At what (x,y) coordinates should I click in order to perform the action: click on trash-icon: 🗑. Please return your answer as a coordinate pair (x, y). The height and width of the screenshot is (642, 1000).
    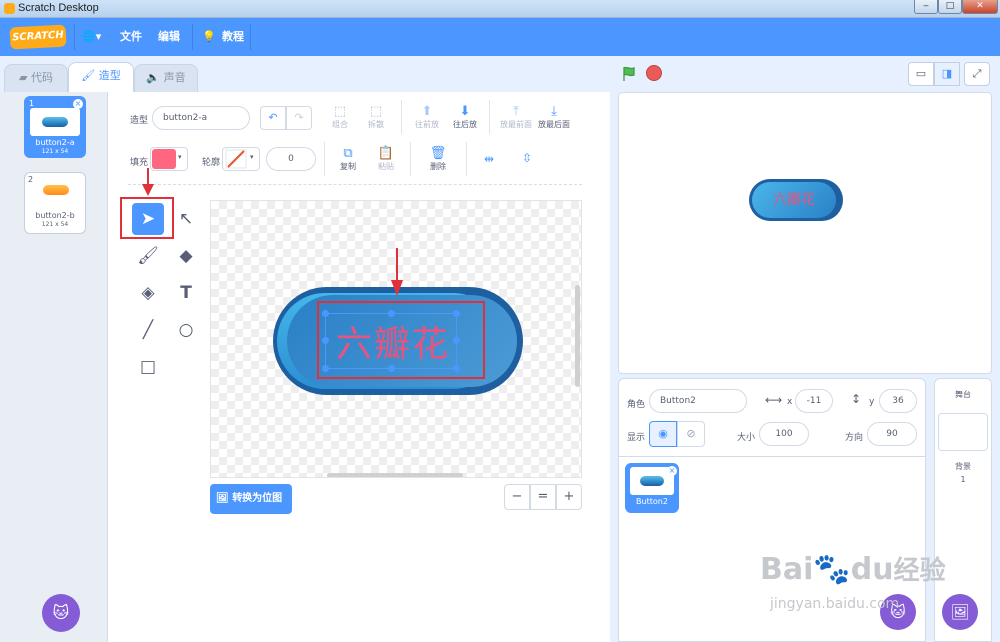
    Looking at the image, I should click on (438, 153).